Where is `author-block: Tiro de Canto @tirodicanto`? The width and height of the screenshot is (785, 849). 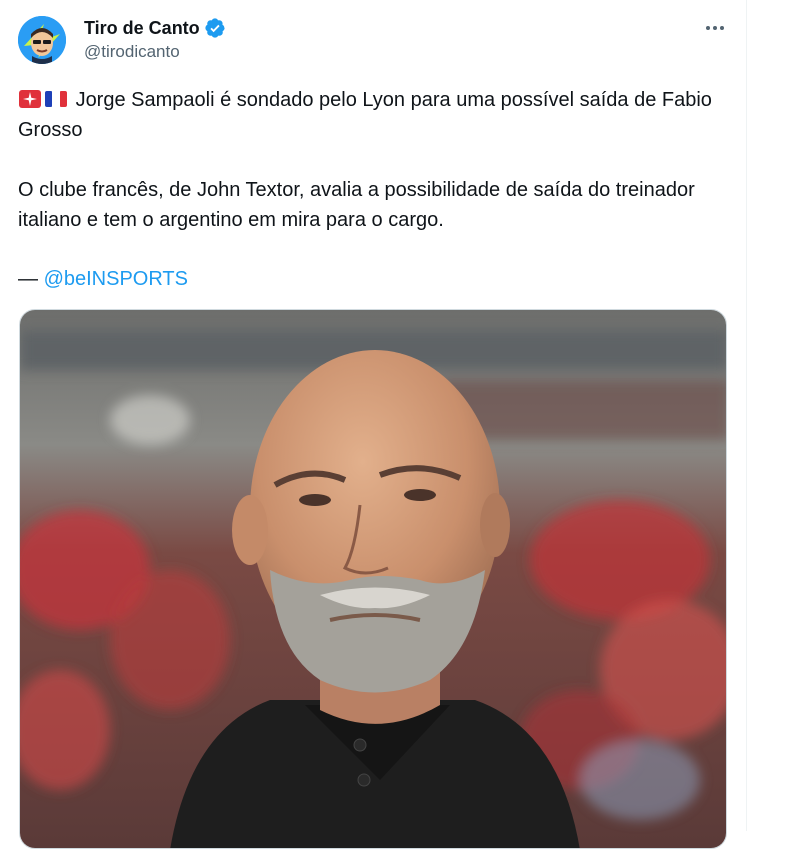
author-block: Tiro de Canto @tirodicanto is located at coordinates (155, 39).